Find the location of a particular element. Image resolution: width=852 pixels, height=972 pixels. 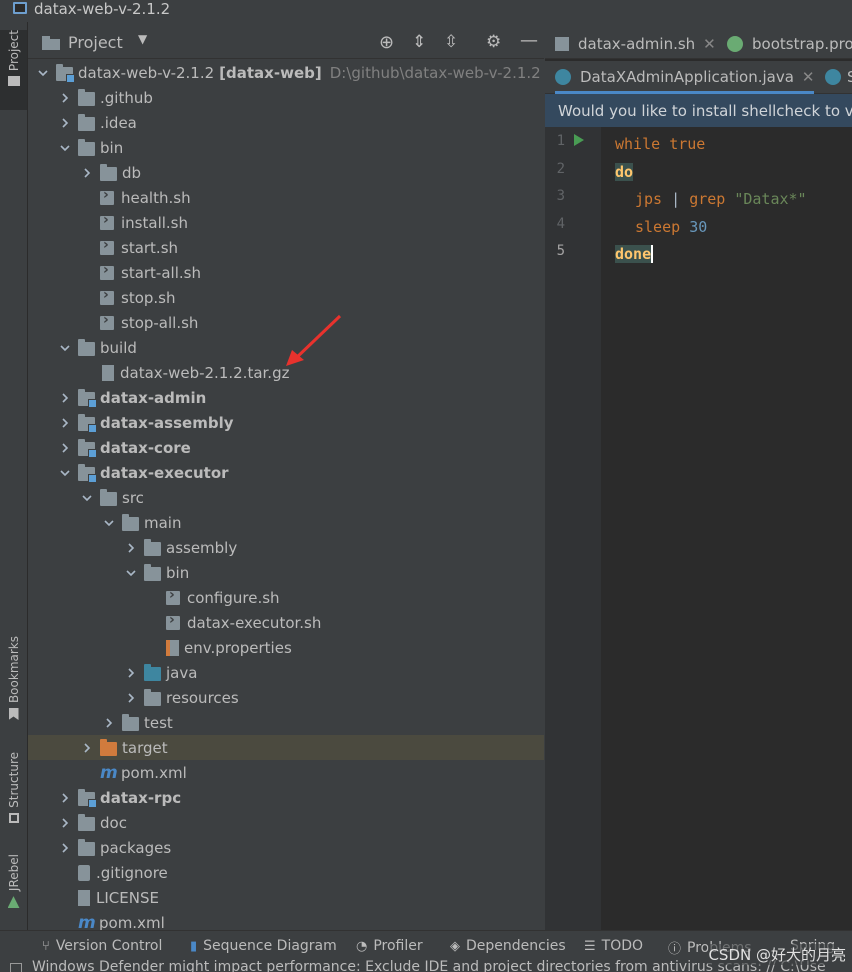

tool-tab-bookmarks: Bookmarks is located at coordinates (13, 681).